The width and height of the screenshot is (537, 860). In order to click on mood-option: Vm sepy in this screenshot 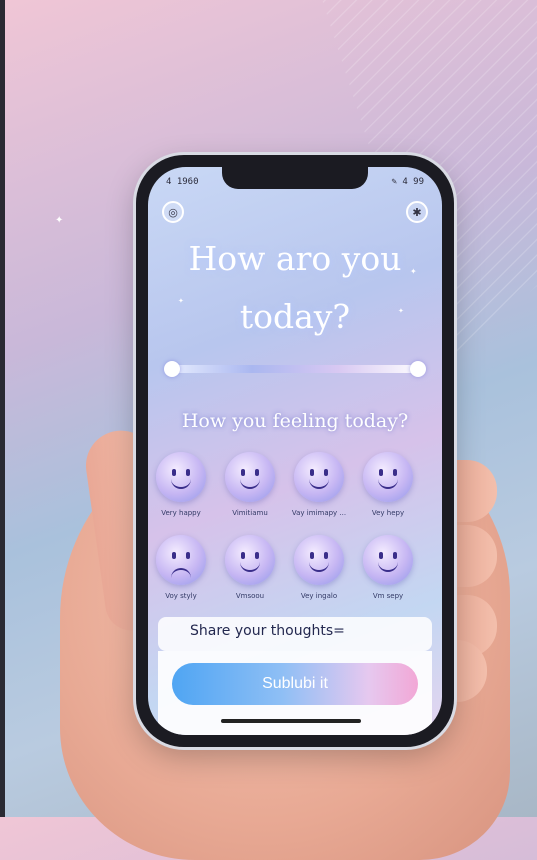, I will do `click(388, 567)`.